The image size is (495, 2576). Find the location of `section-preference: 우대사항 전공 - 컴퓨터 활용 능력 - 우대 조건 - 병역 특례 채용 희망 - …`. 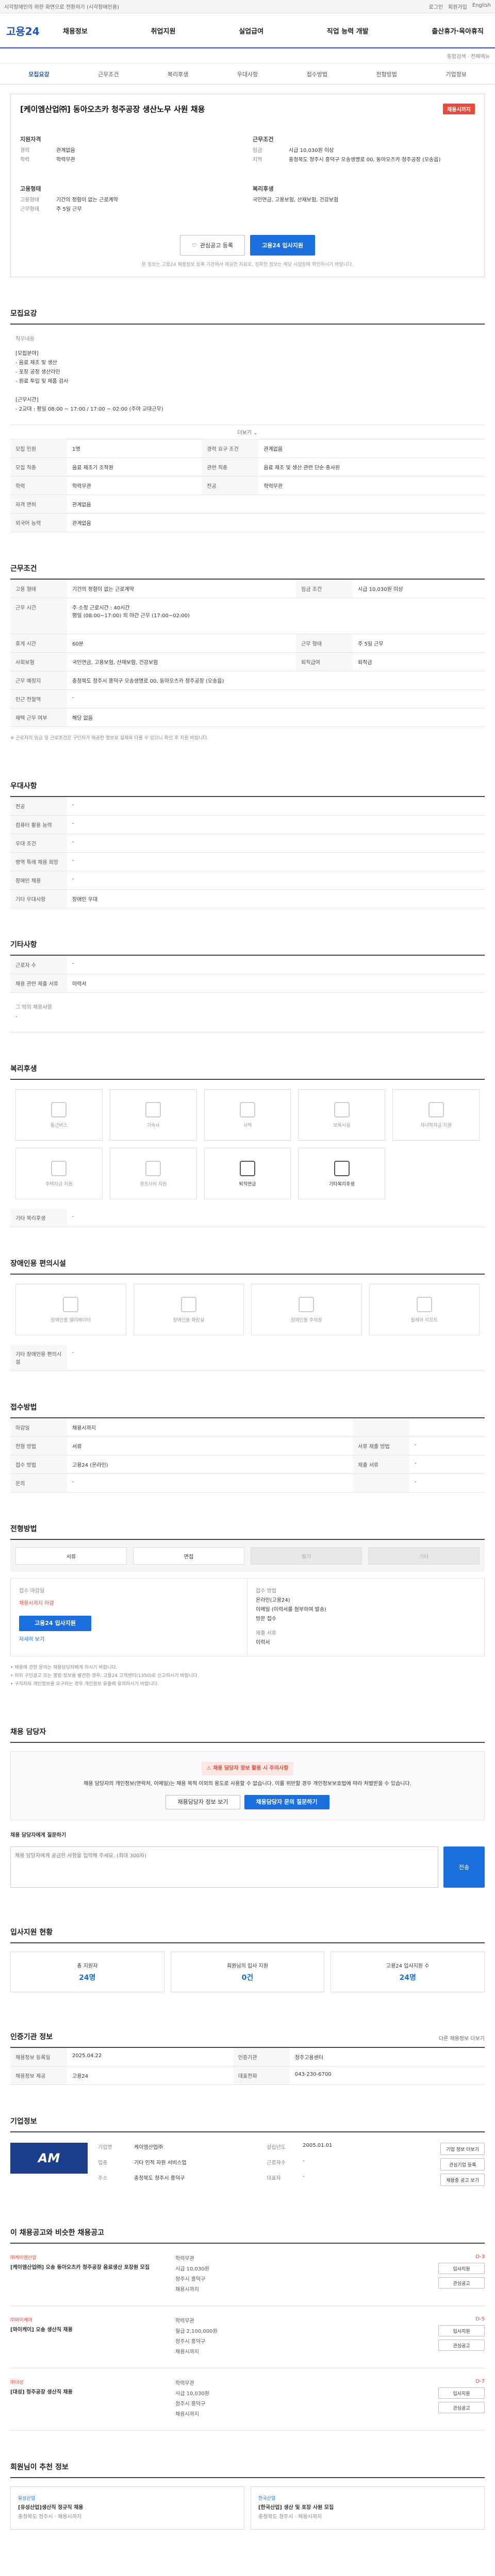

section-preference: 우대사항 전공 - 컴퓨터 활용 능력 - 우대 조건 - 병역 특례 채용 희망 - … is located at coordinates (247, 844).